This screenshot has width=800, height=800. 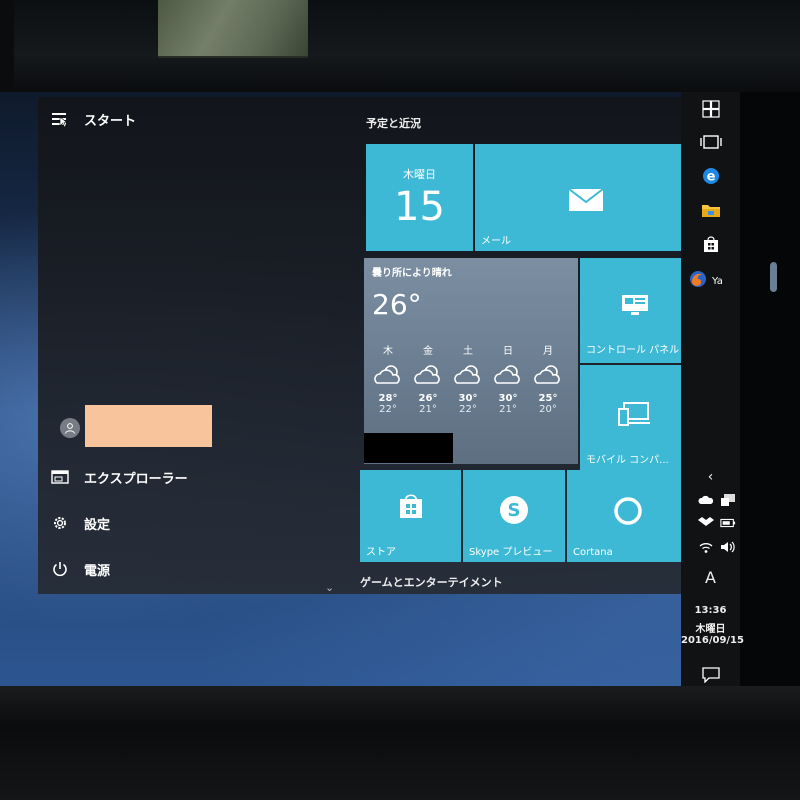 I want to click on folder-icon, so click(x=711, y=212).